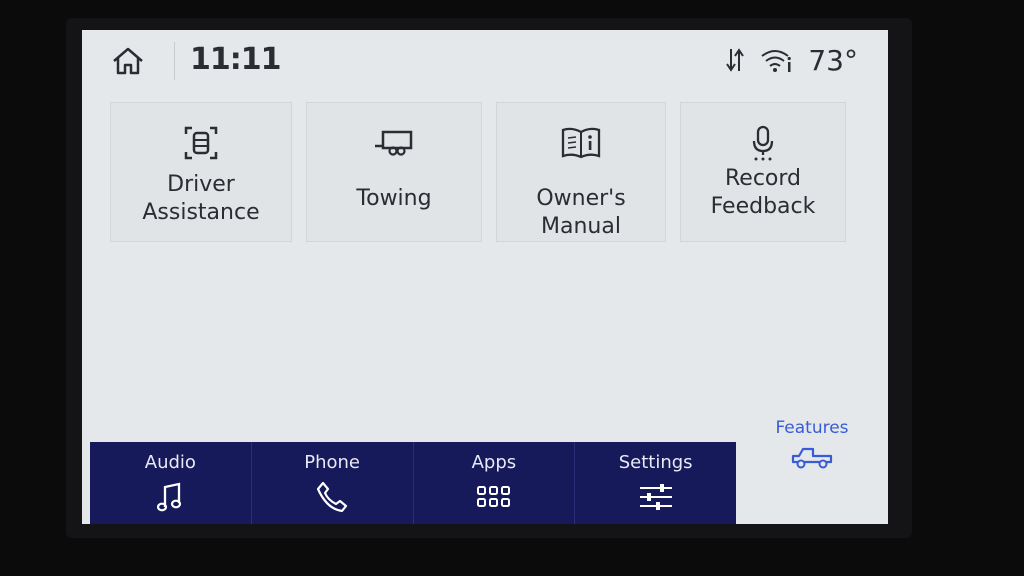 This screenshot has width=1024, height=576. I want to click on nav-label: Settings, so click(655, 462).